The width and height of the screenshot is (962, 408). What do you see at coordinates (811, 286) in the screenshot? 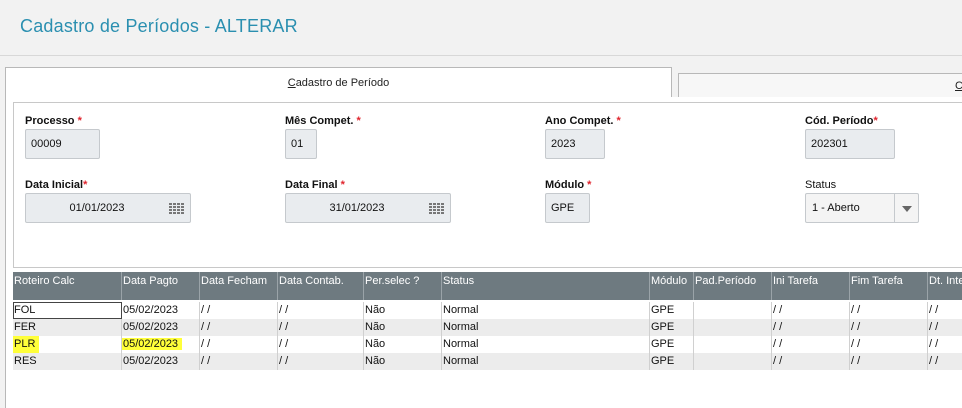
I see `col-header-ini-tarefa: Ini Tarefa` at bounding box center [811, 286].